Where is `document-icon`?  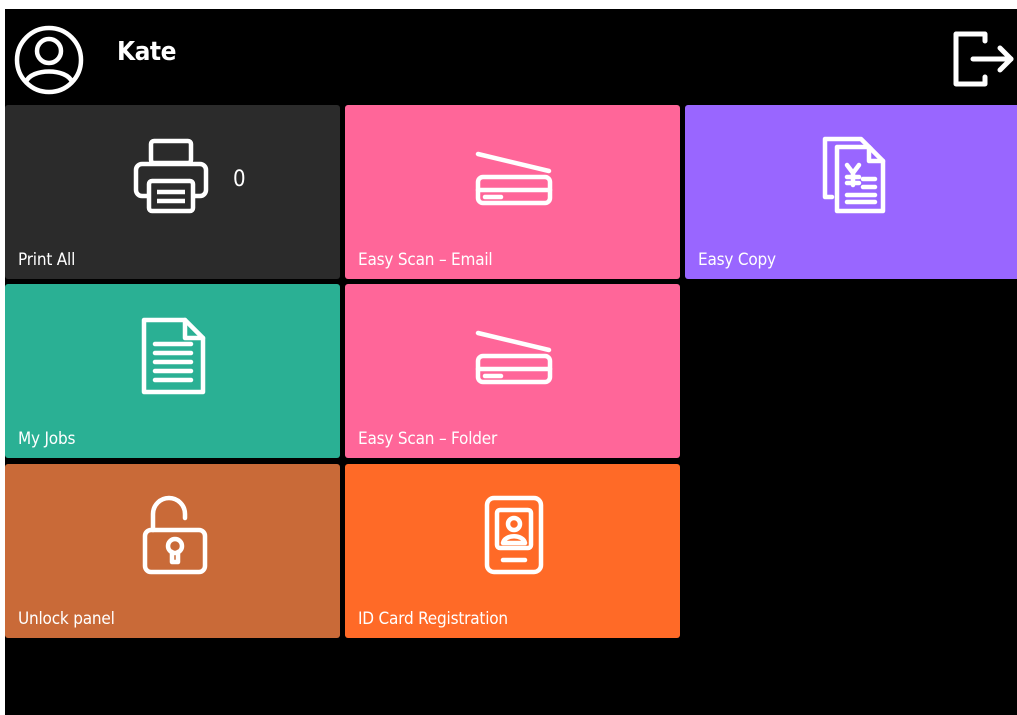
document-icon is located at coordinates (173, 356).